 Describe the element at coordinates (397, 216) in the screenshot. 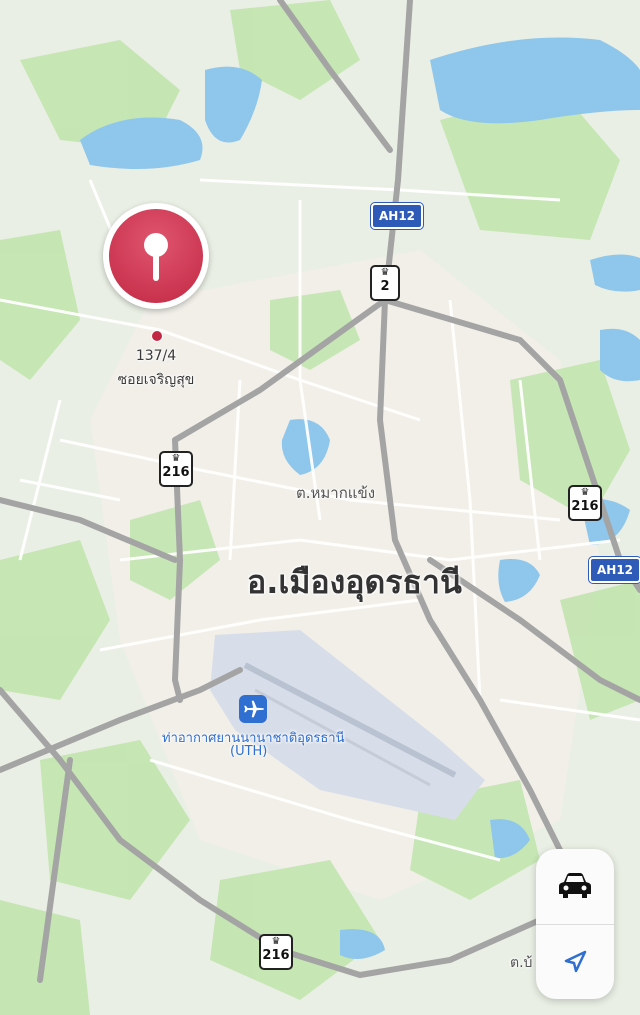

I see `ah12-shield-top: AH12` at that location.